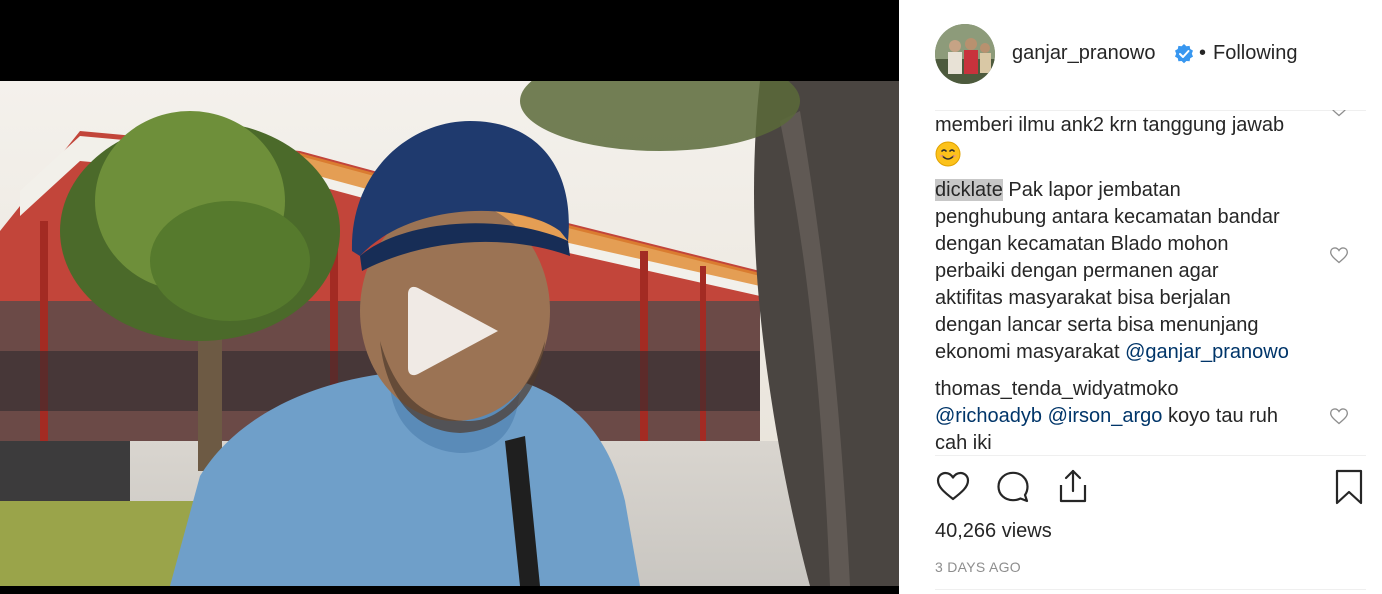  I want to click on comment-body: dicklate Pak lapor jembatan, so click(1125, 190).